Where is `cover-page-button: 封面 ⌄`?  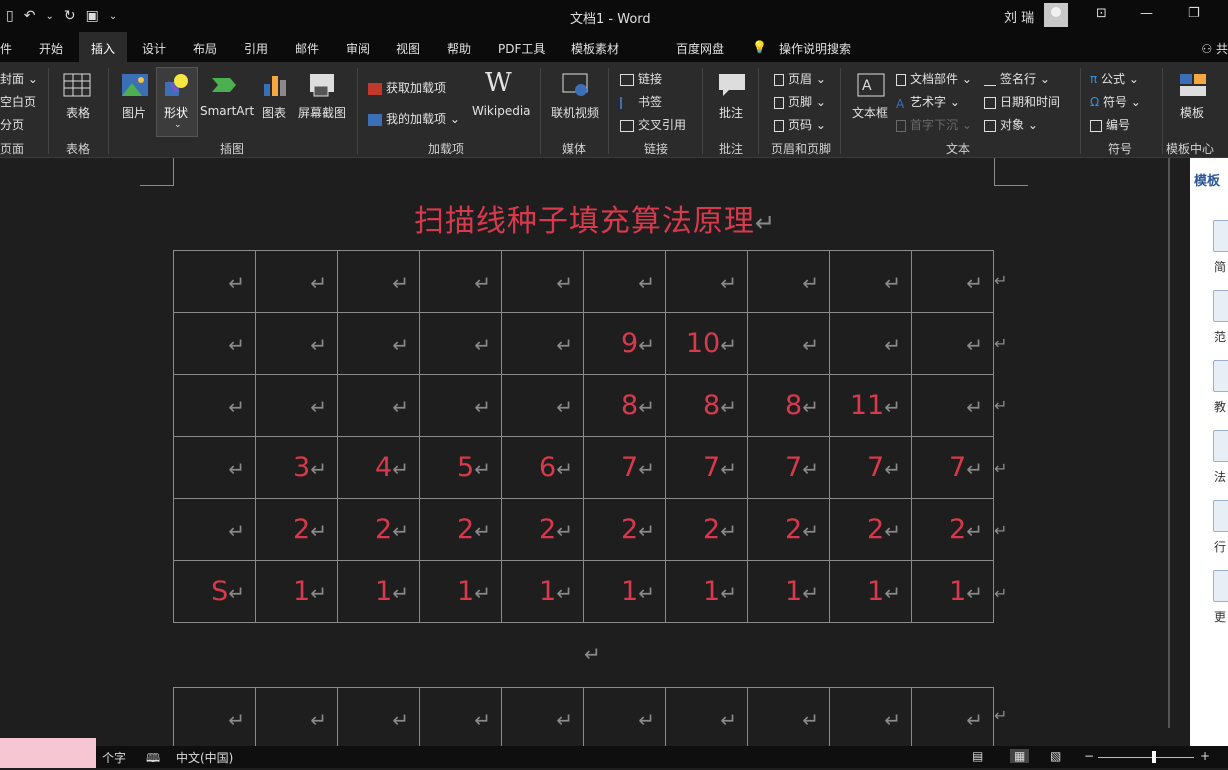 cover-page-button: 封面 ⌄ is located at coordinates (19, 78).